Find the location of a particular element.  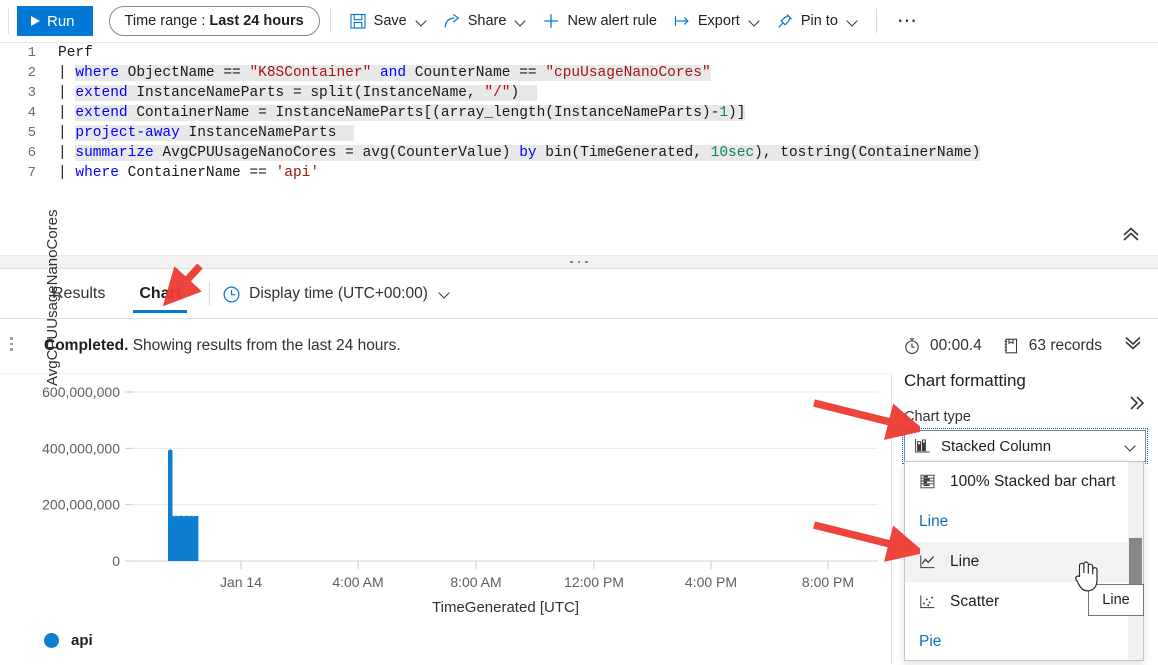

dropdown-scrollbar is located at coordinates (1135, 561).